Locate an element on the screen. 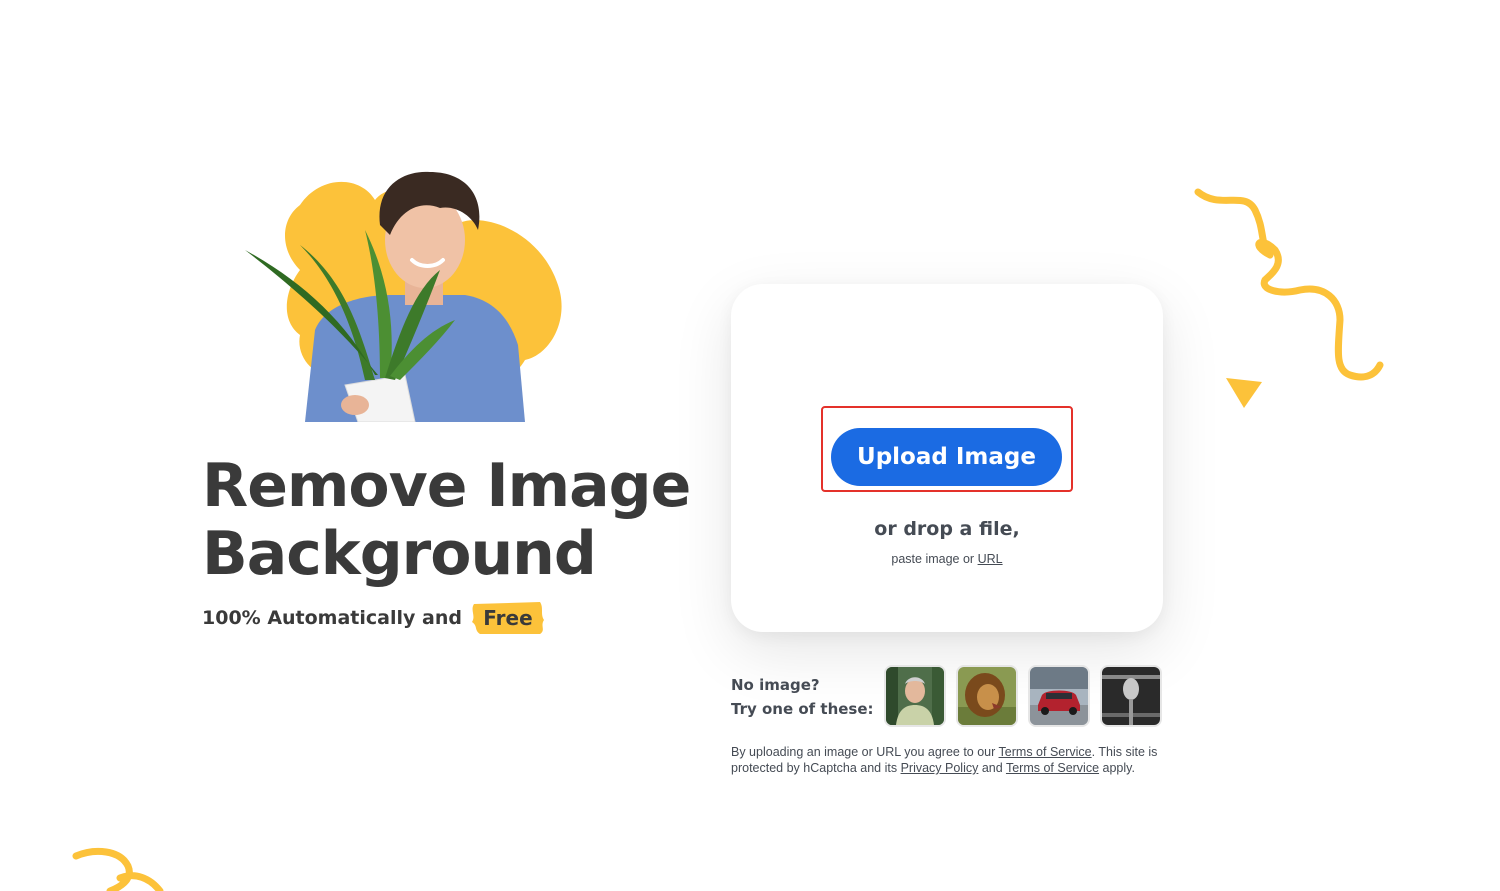 This screenshot has width=1500, height=891. person-photo-icon is located at coordinates (915, 696).